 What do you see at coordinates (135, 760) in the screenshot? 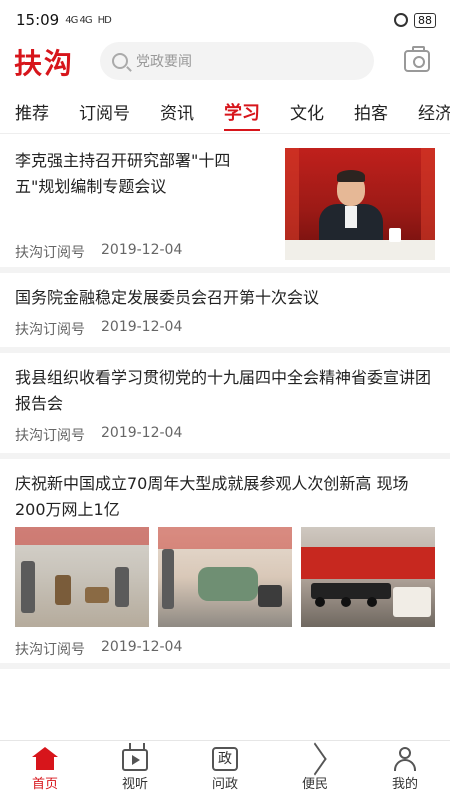
I see `tv-icon` at bounding box center [135, 760].